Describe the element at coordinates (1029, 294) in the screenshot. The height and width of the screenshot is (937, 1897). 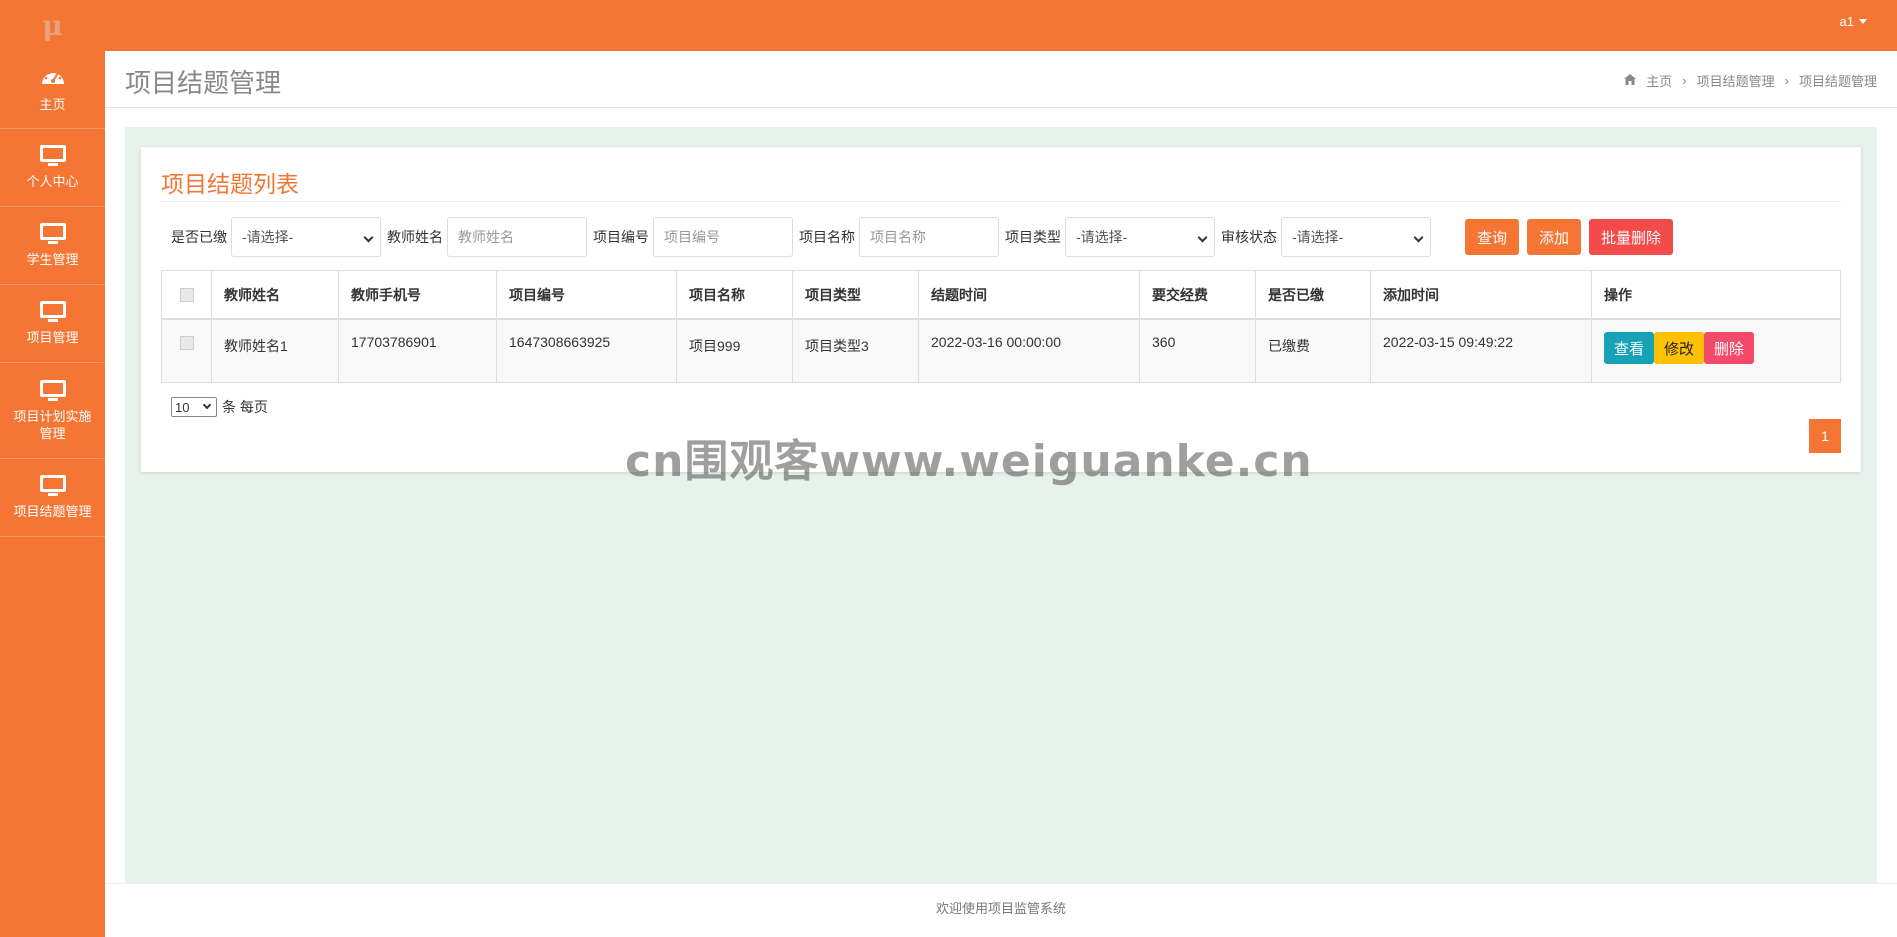
I see `col-closure-time: 结题时间` at that location.